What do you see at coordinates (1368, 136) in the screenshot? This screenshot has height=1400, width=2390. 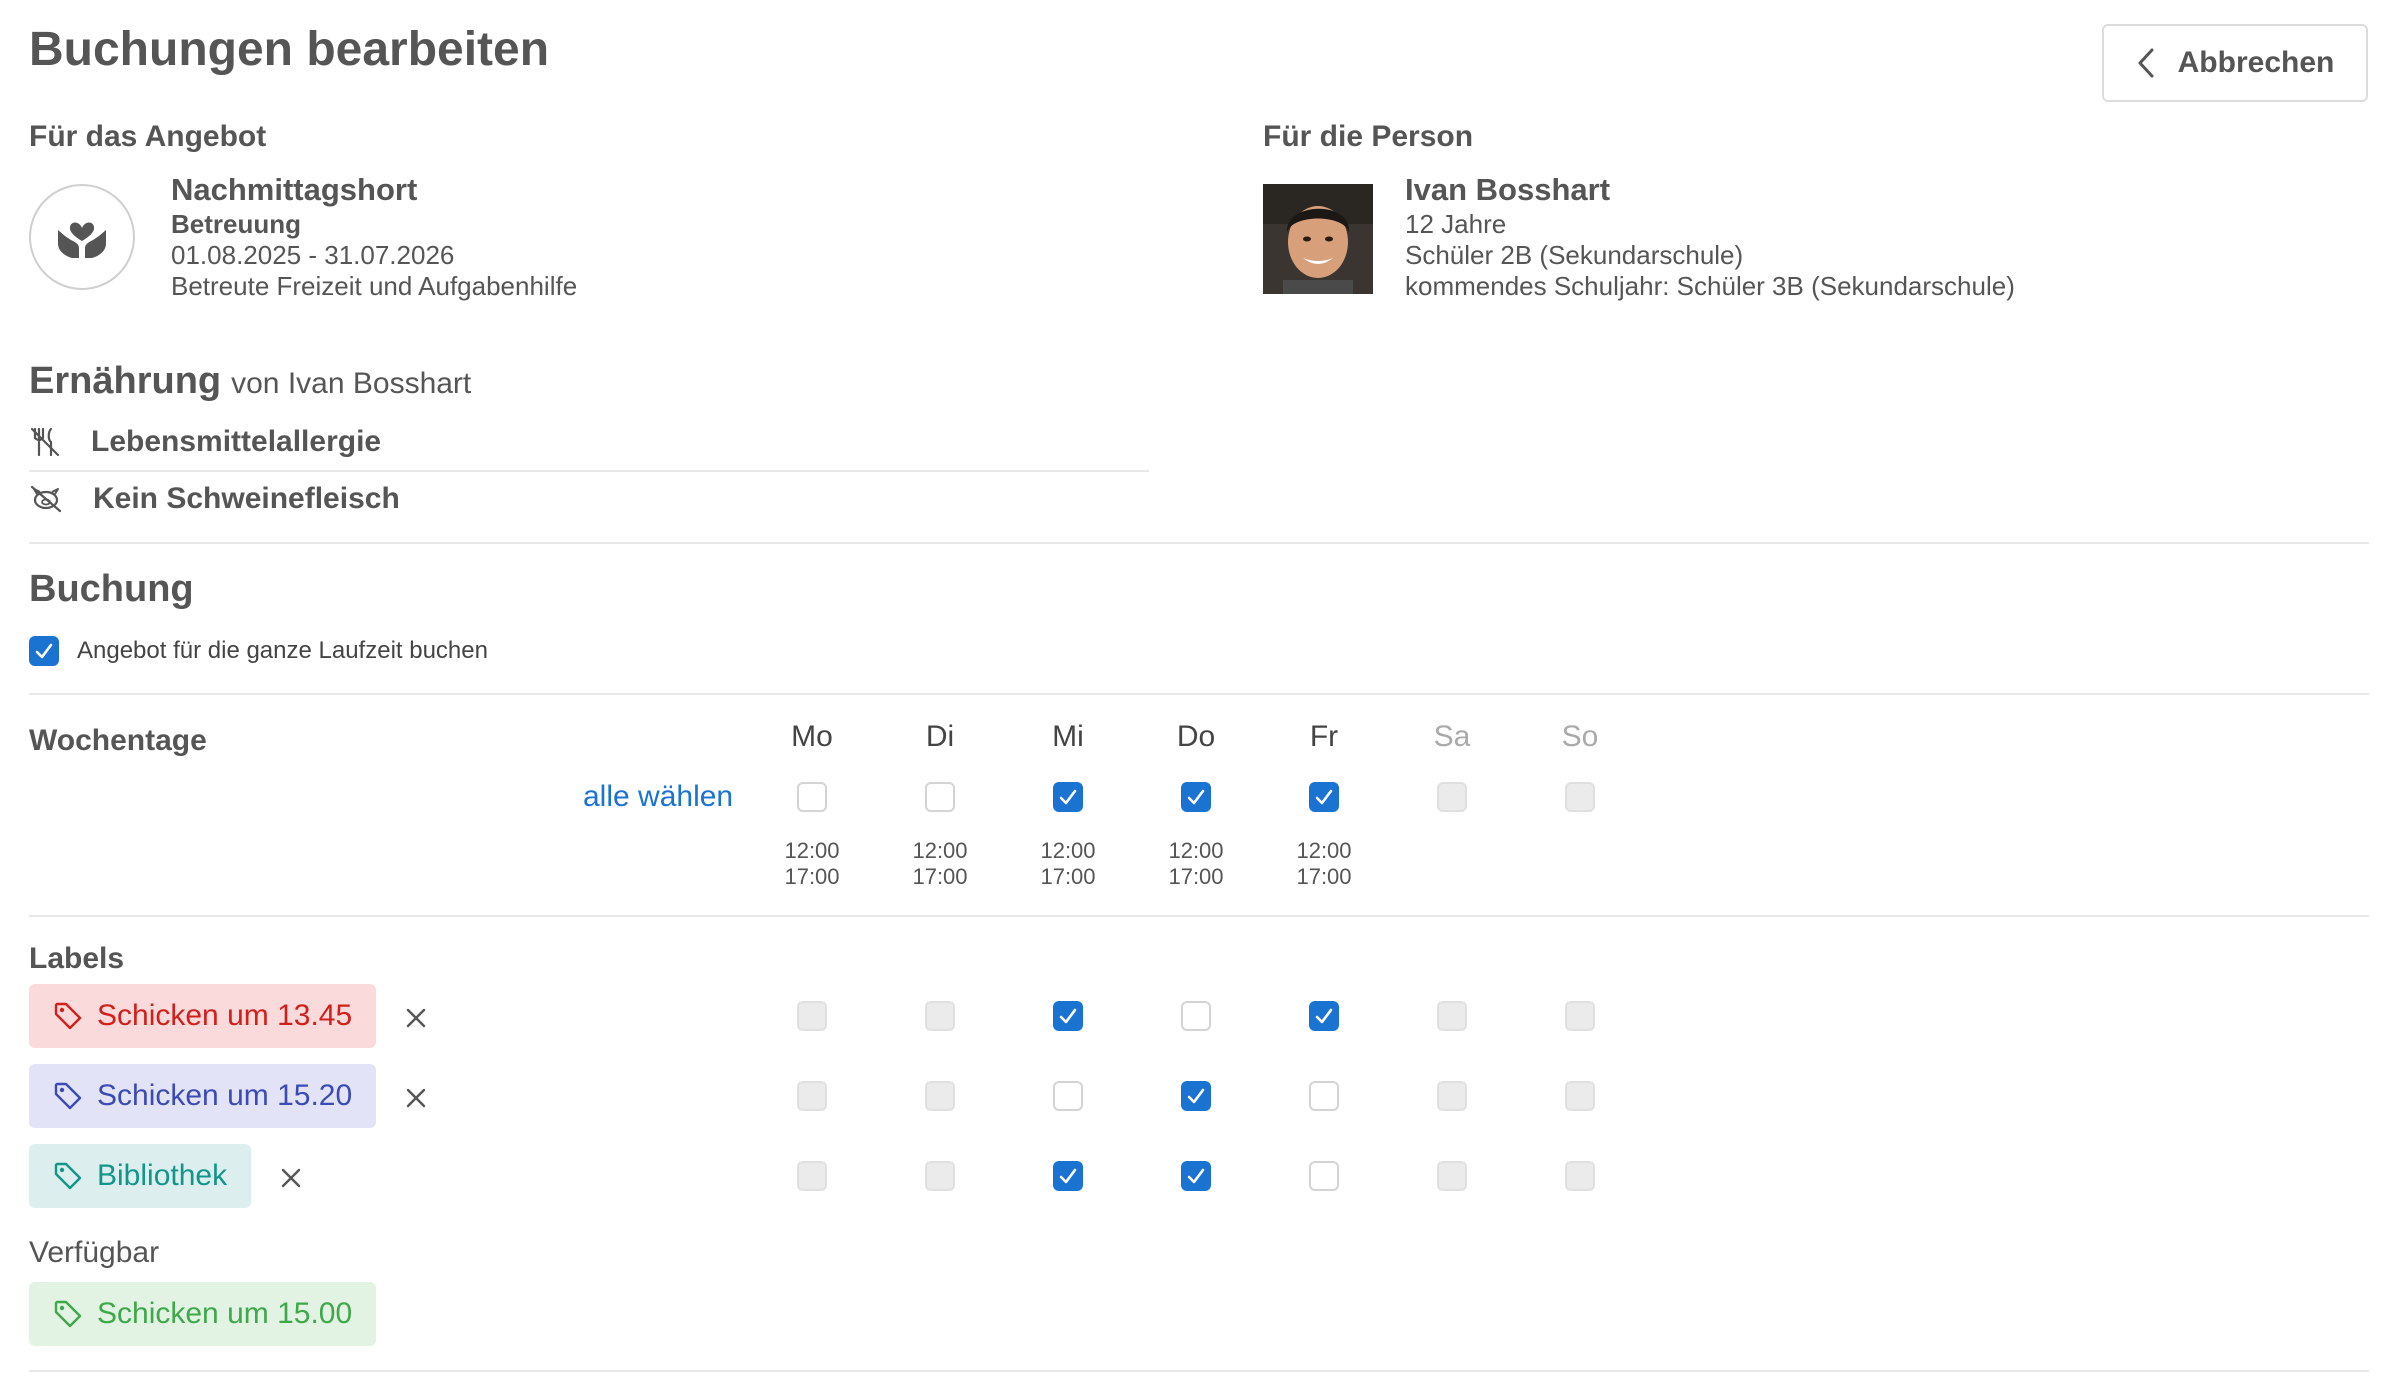 I see `person-section-label: Für die Person` at bounding box center [1368, 136].